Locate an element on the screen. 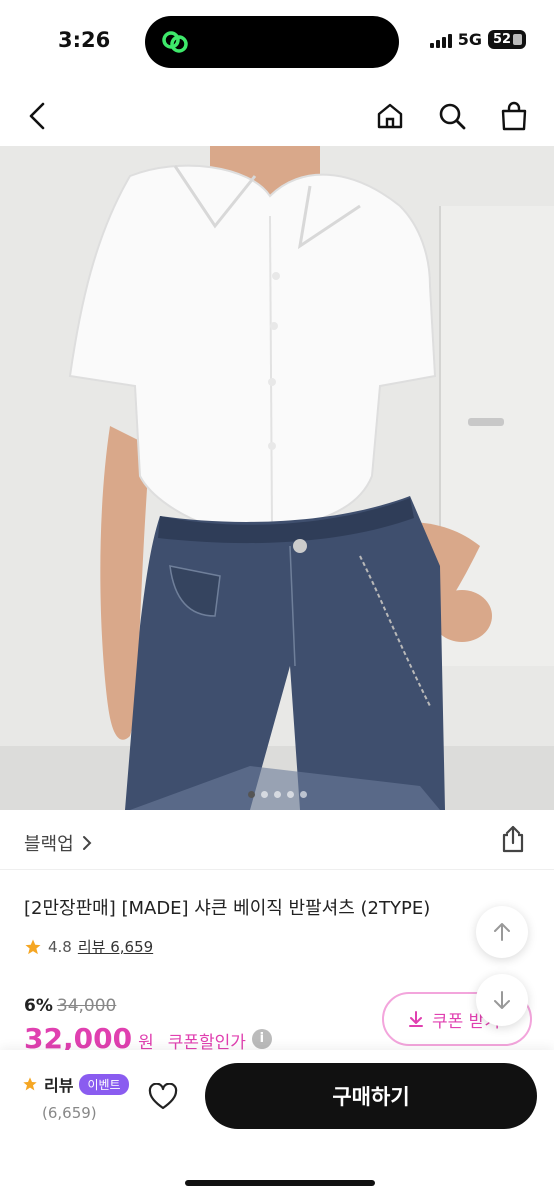 The image size is (554, 1200). share-icon is located at coordinates (513, 839).